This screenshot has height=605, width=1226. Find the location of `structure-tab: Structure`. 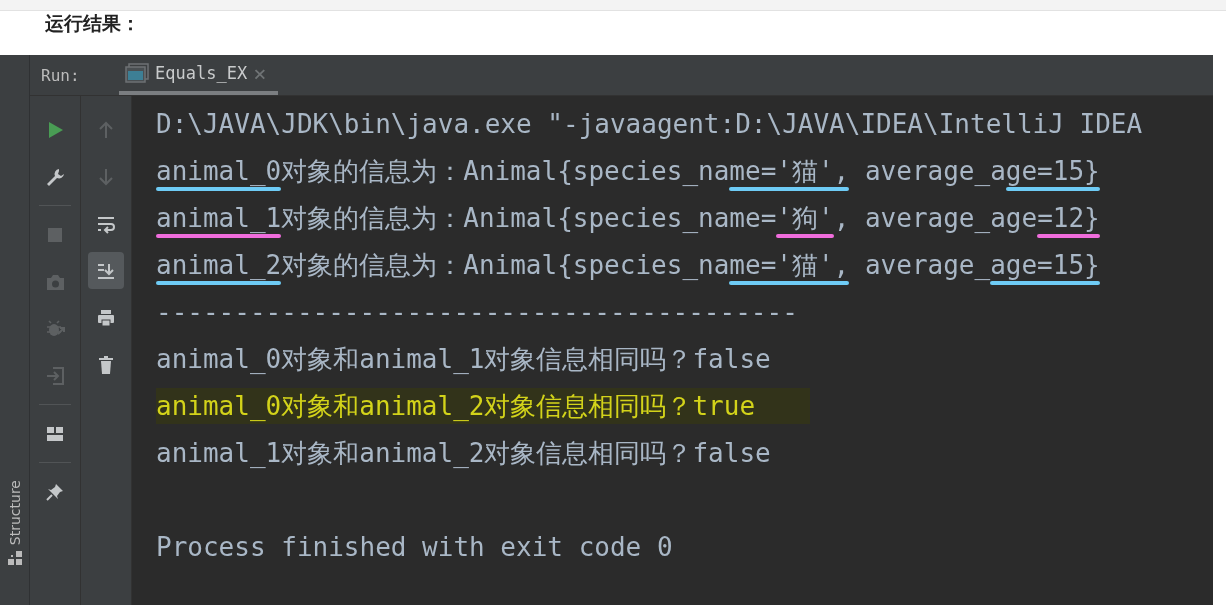

structure-tab: Structure is located at coordinates (14, 512).